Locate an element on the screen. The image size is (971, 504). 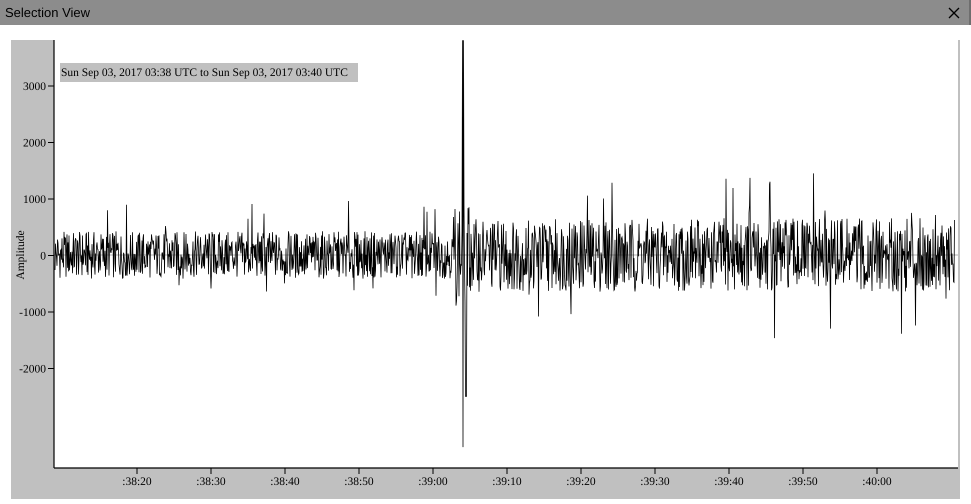
x-tick-label: :39:30 is located at coordinates (655, 482).